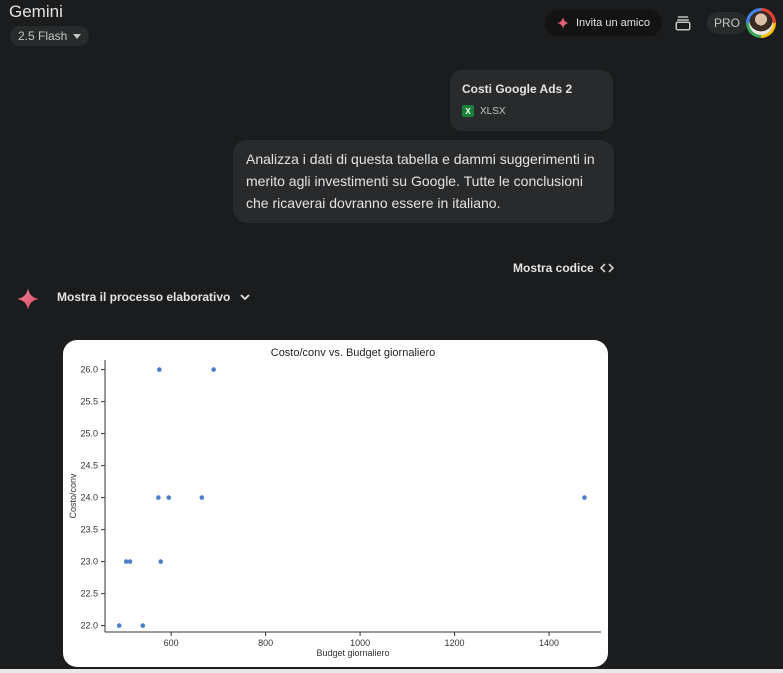  I want to click on y-tick-label: 23.0, so click(89, 562).